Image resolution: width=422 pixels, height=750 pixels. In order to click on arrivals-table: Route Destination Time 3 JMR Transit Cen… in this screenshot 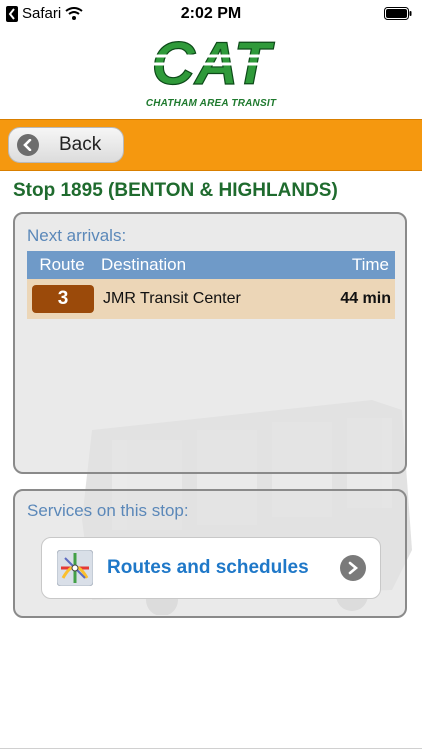, I will do `click(211, 285)`.